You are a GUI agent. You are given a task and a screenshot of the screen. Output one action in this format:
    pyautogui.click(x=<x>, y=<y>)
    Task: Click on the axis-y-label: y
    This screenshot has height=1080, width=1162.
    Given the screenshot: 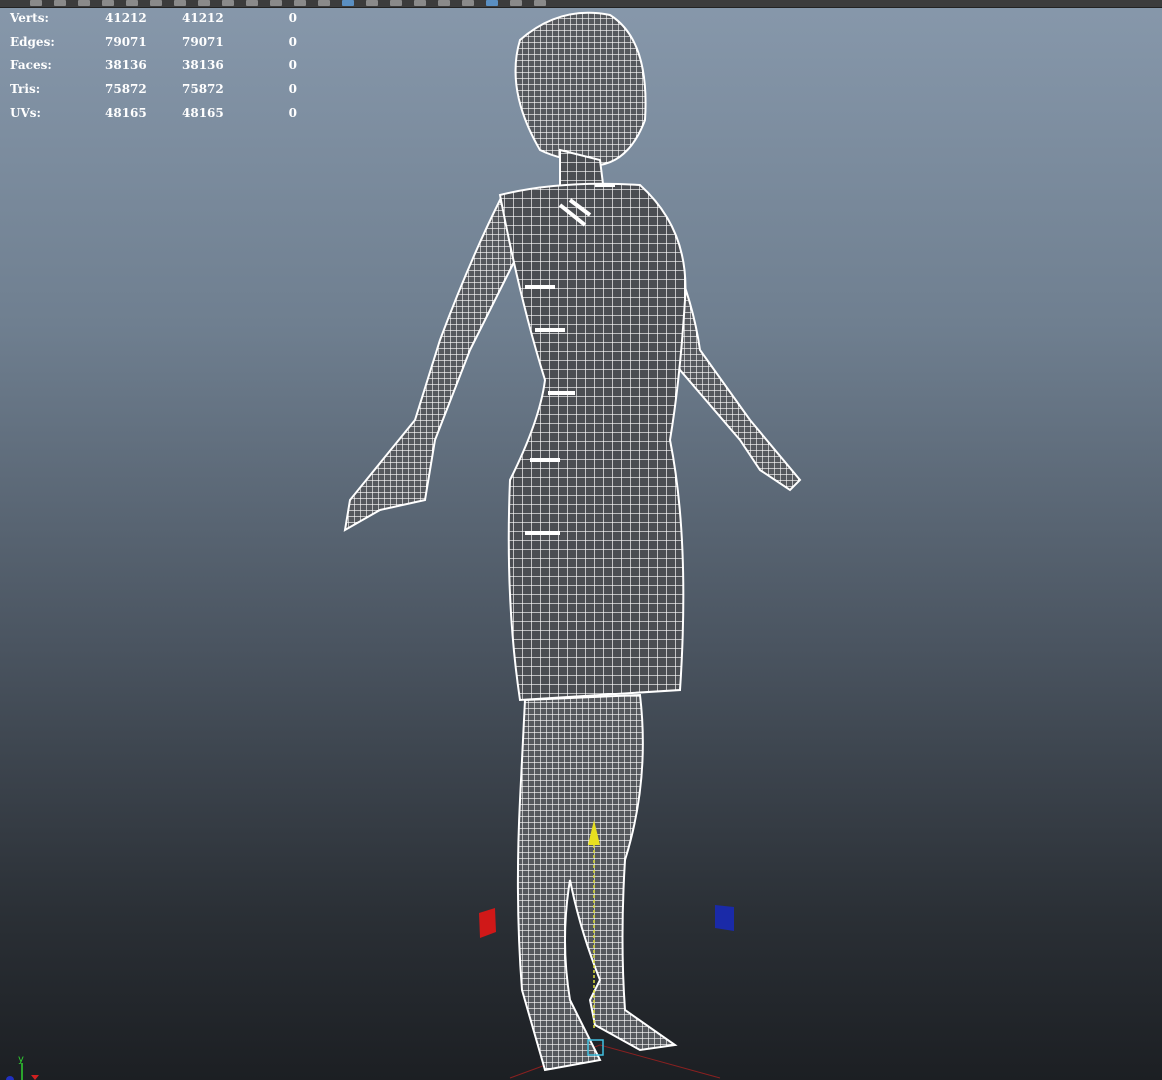 What is the action you would take?
    pyautogui.click(x=21, y=1059)
    